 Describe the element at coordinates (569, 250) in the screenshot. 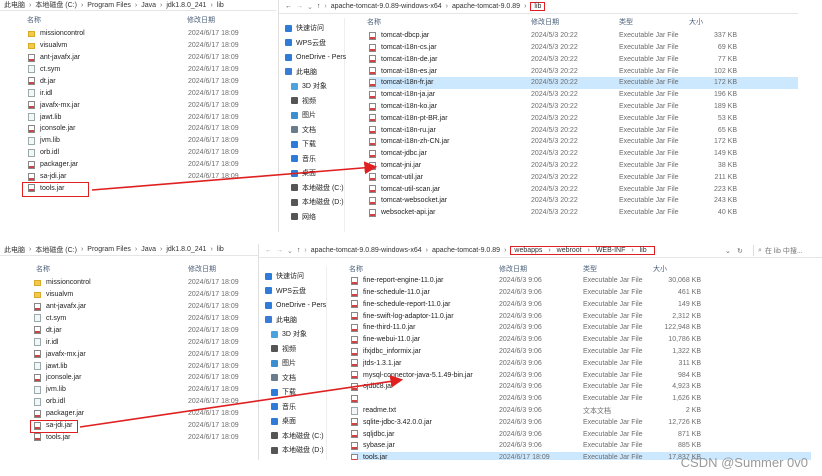

I see `breadcrumb-item: webroot` at that location.